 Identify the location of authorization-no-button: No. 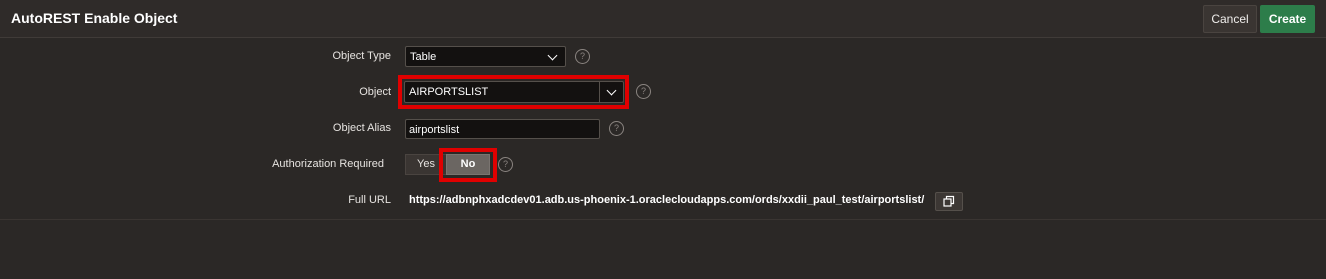
(468, 164).